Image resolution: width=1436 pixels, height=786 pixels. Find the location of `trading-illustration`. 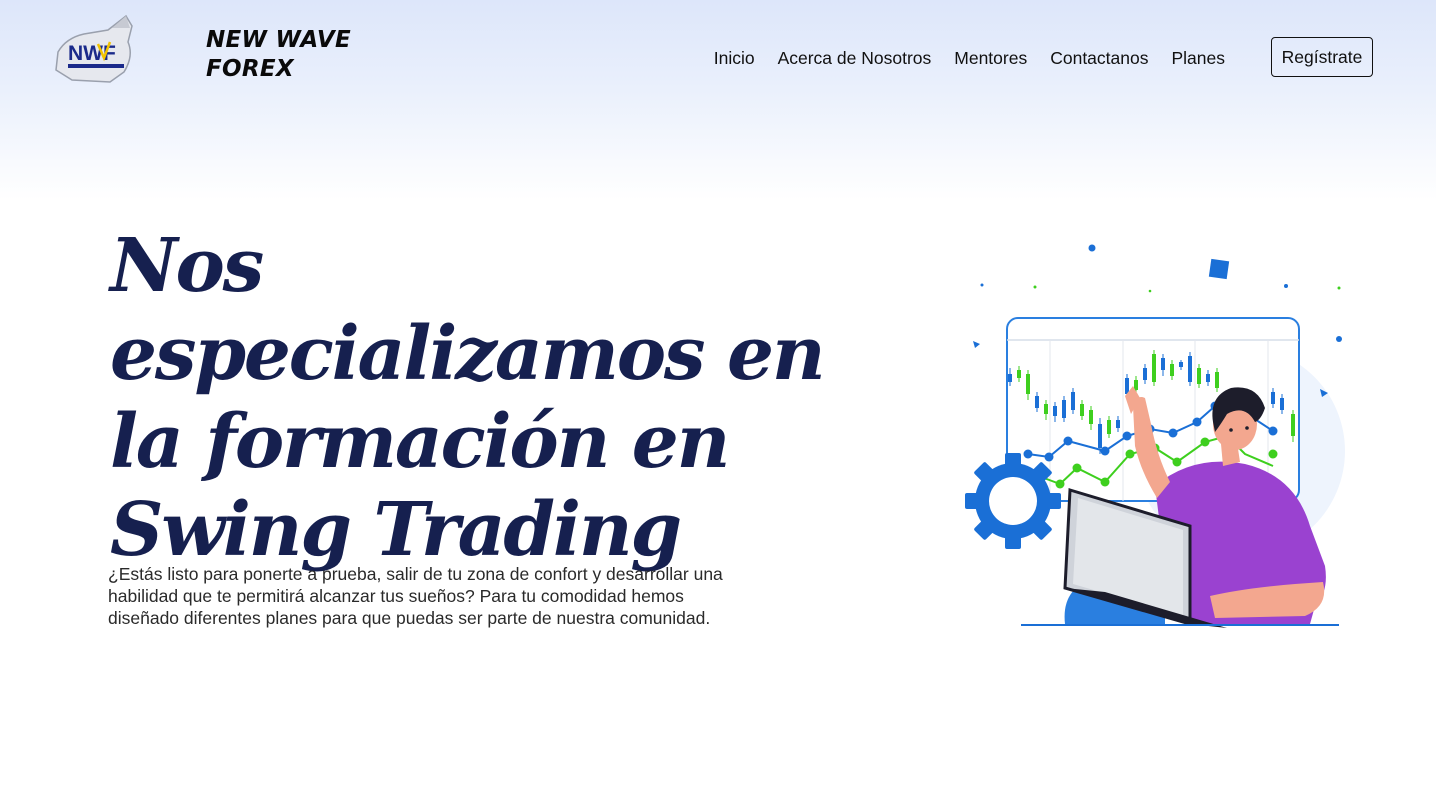

trading-illustration is located at coordinates (1157, 436).